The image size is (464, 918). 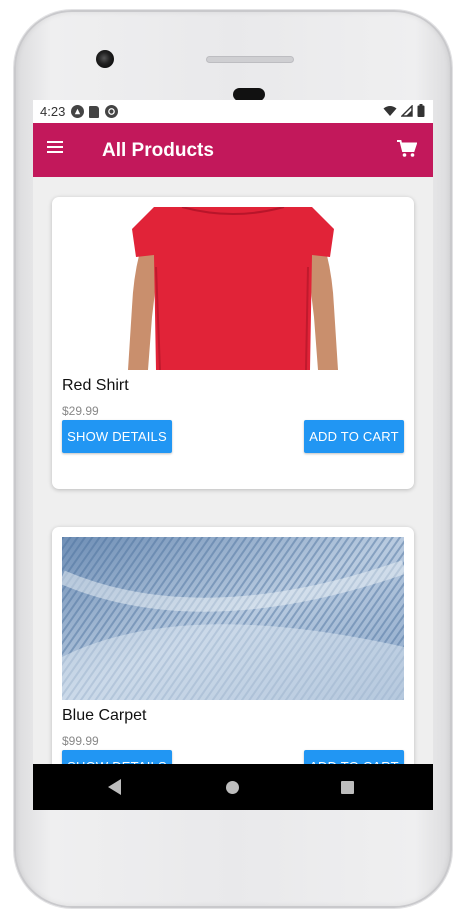 I want to click on shopping-cart-icon, so click(x=407, y=151).